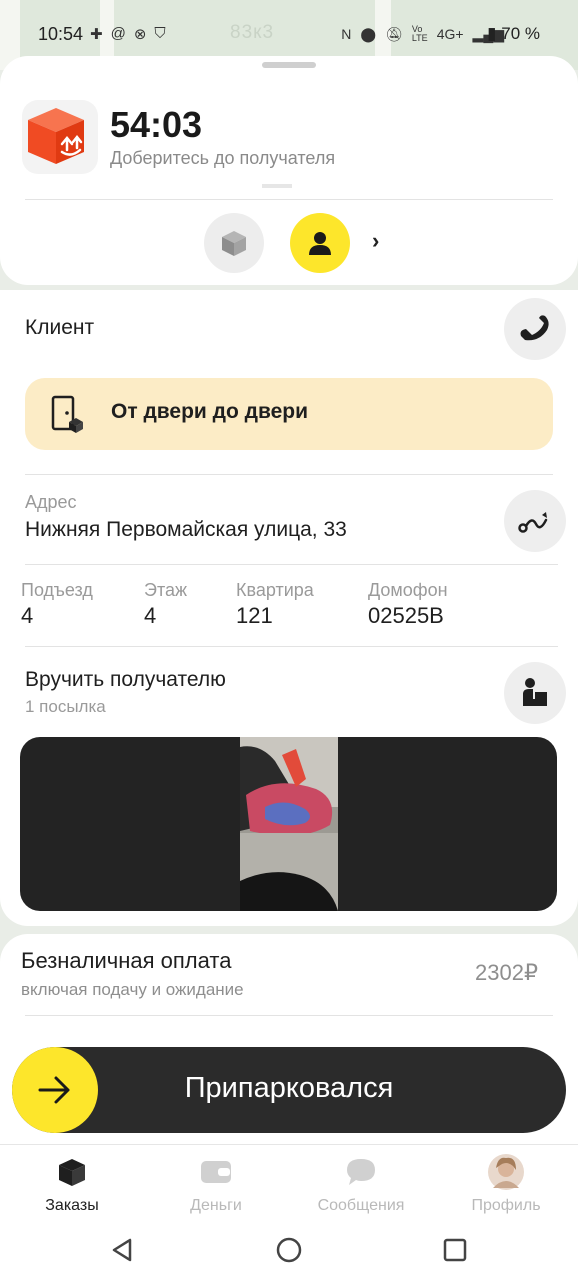 Image resolution: width=578 pixels, height=1281 pixels. I want to click on nav-messages: Сообщения, so click(361, 1185).